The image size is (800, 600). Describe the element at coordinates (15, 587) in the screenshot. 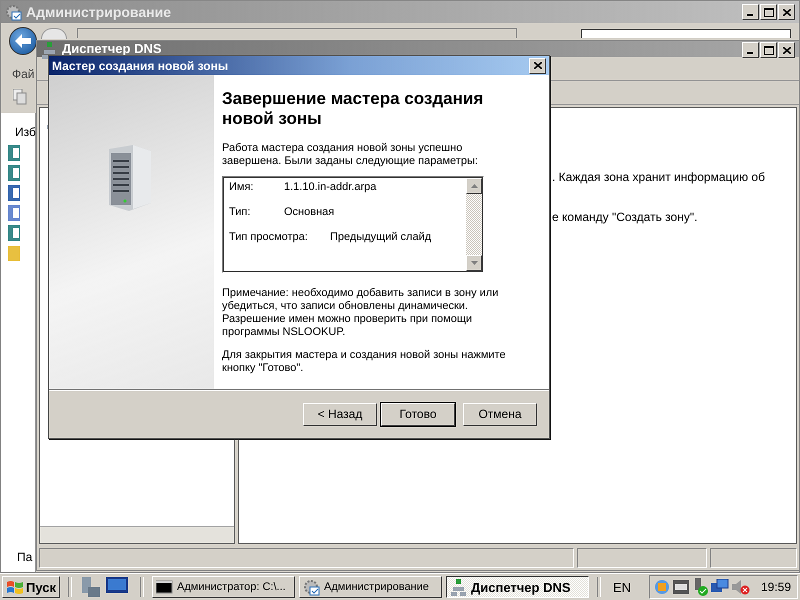

I see `windows-logo-icon` at that location.